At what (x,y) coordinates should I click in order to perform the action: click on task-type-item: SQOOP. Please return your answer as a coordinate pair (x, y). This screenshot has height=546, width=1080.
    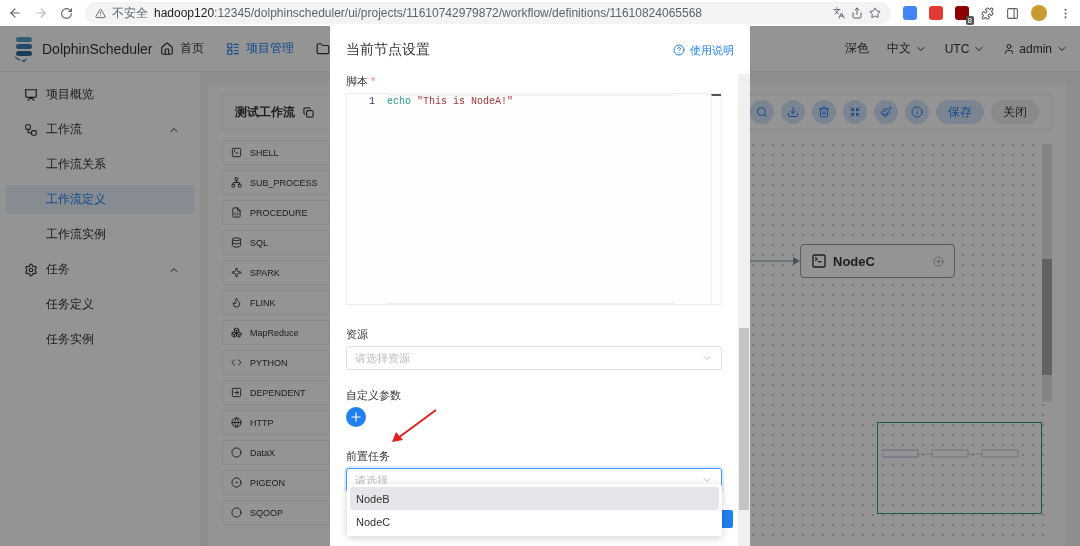
    Looking at the image, I should click on (276, 512).